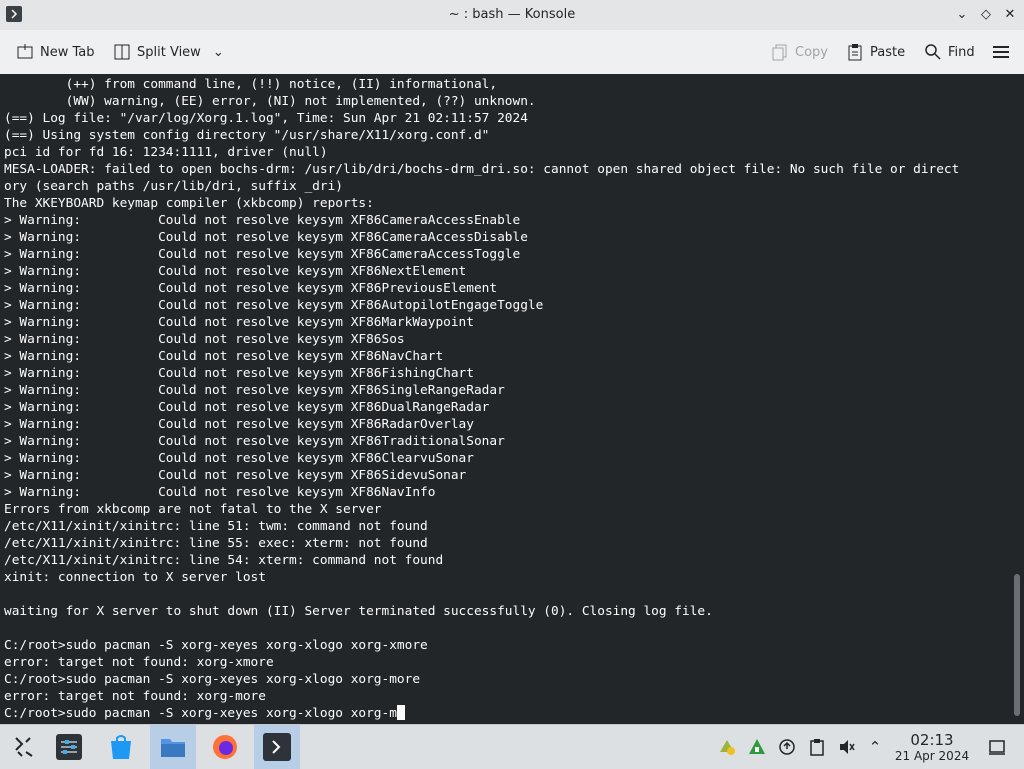  What do you see at coordinates (961, 52) in the screenshot?
I see `find-label: Find` at bounding box center [961, 52].